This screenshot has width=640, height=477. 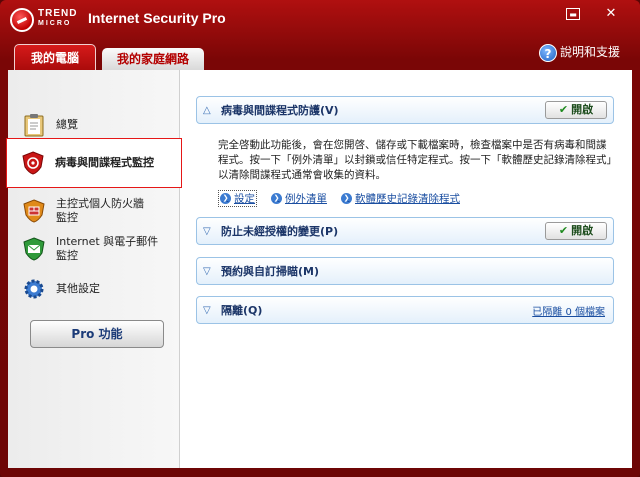 What do you see at coordinates (339, 198) in the screenshot?
I see `virus-links: ❯ 設定 ❯ 例外清單 ❯ 軟體歷史記錄清除程式` at bounding box center [339, 198].